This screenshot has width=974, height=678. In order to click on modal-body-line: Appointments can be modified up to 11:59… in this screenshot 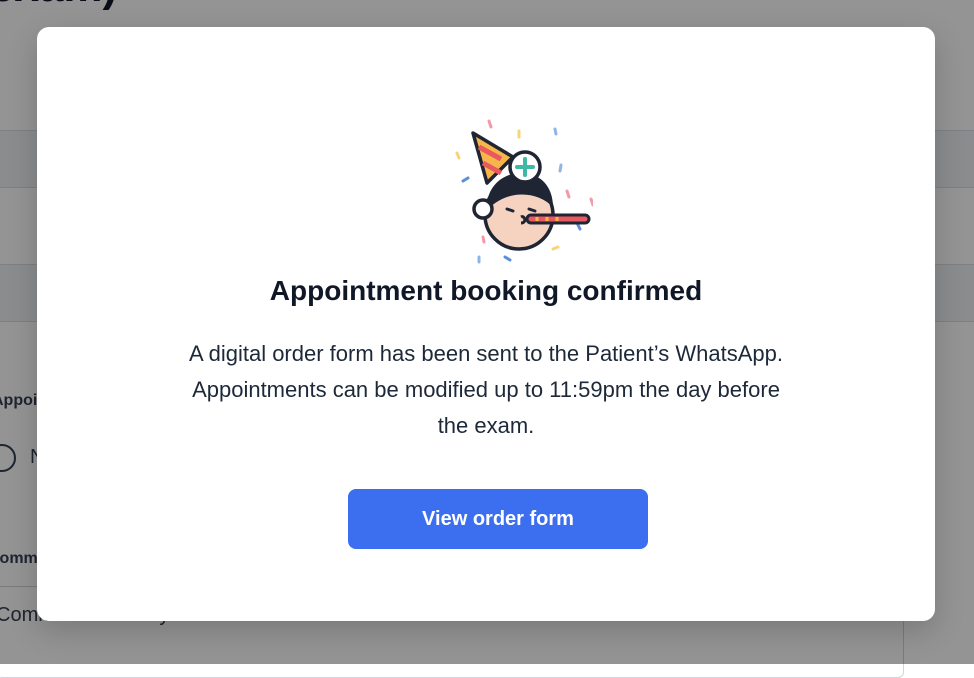, I will do `click(486, 389)`.